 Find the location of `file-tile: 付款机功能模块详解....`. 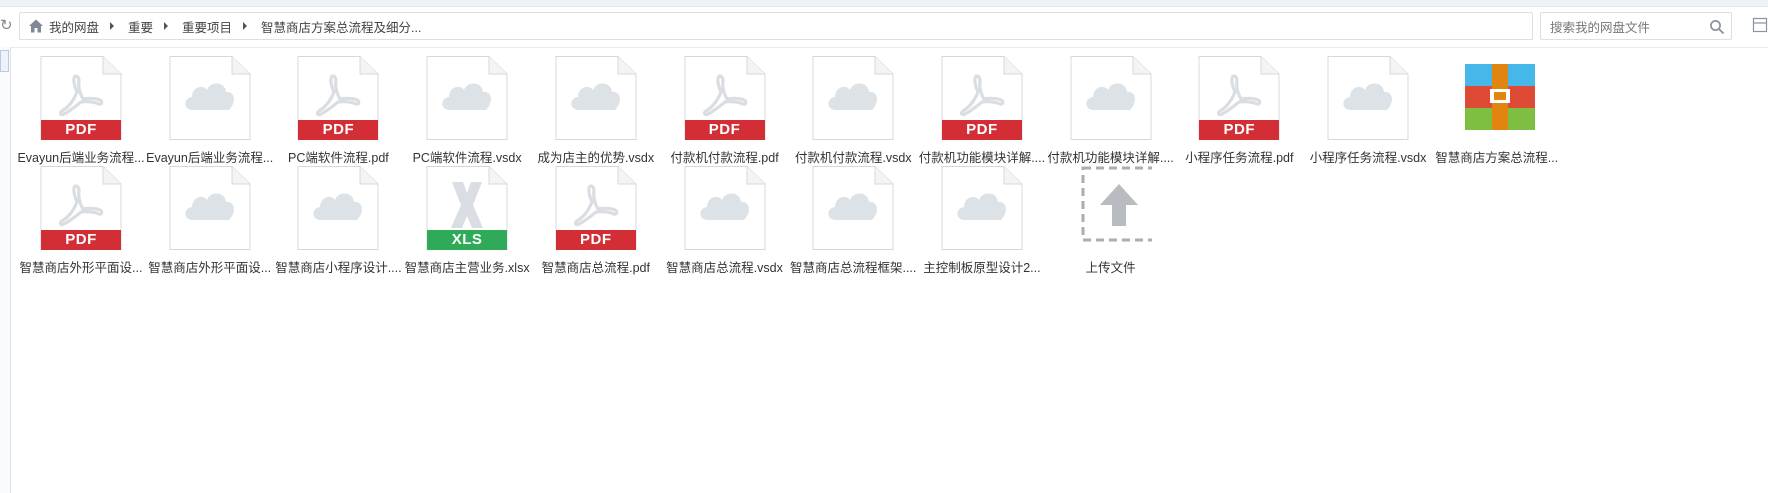

file-tile: 付款机功能模块详解.... is located at coordinates (1111, 110).